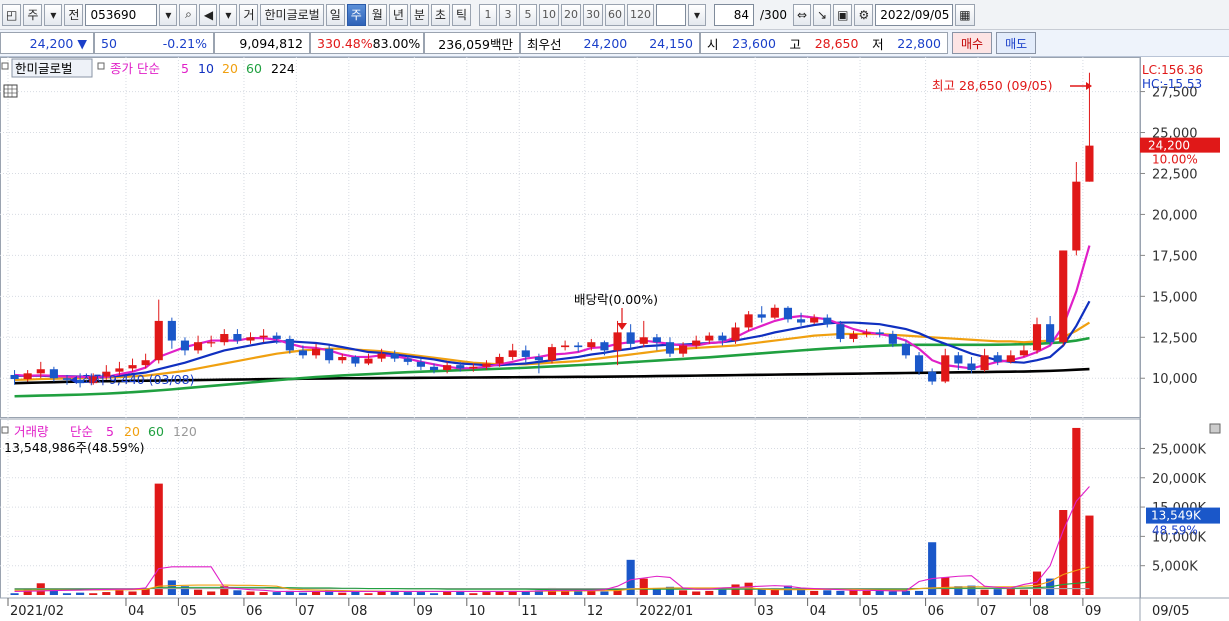 The image size is (1229, 621). I want to click on grid-toggle-icon, so click(10, 91).